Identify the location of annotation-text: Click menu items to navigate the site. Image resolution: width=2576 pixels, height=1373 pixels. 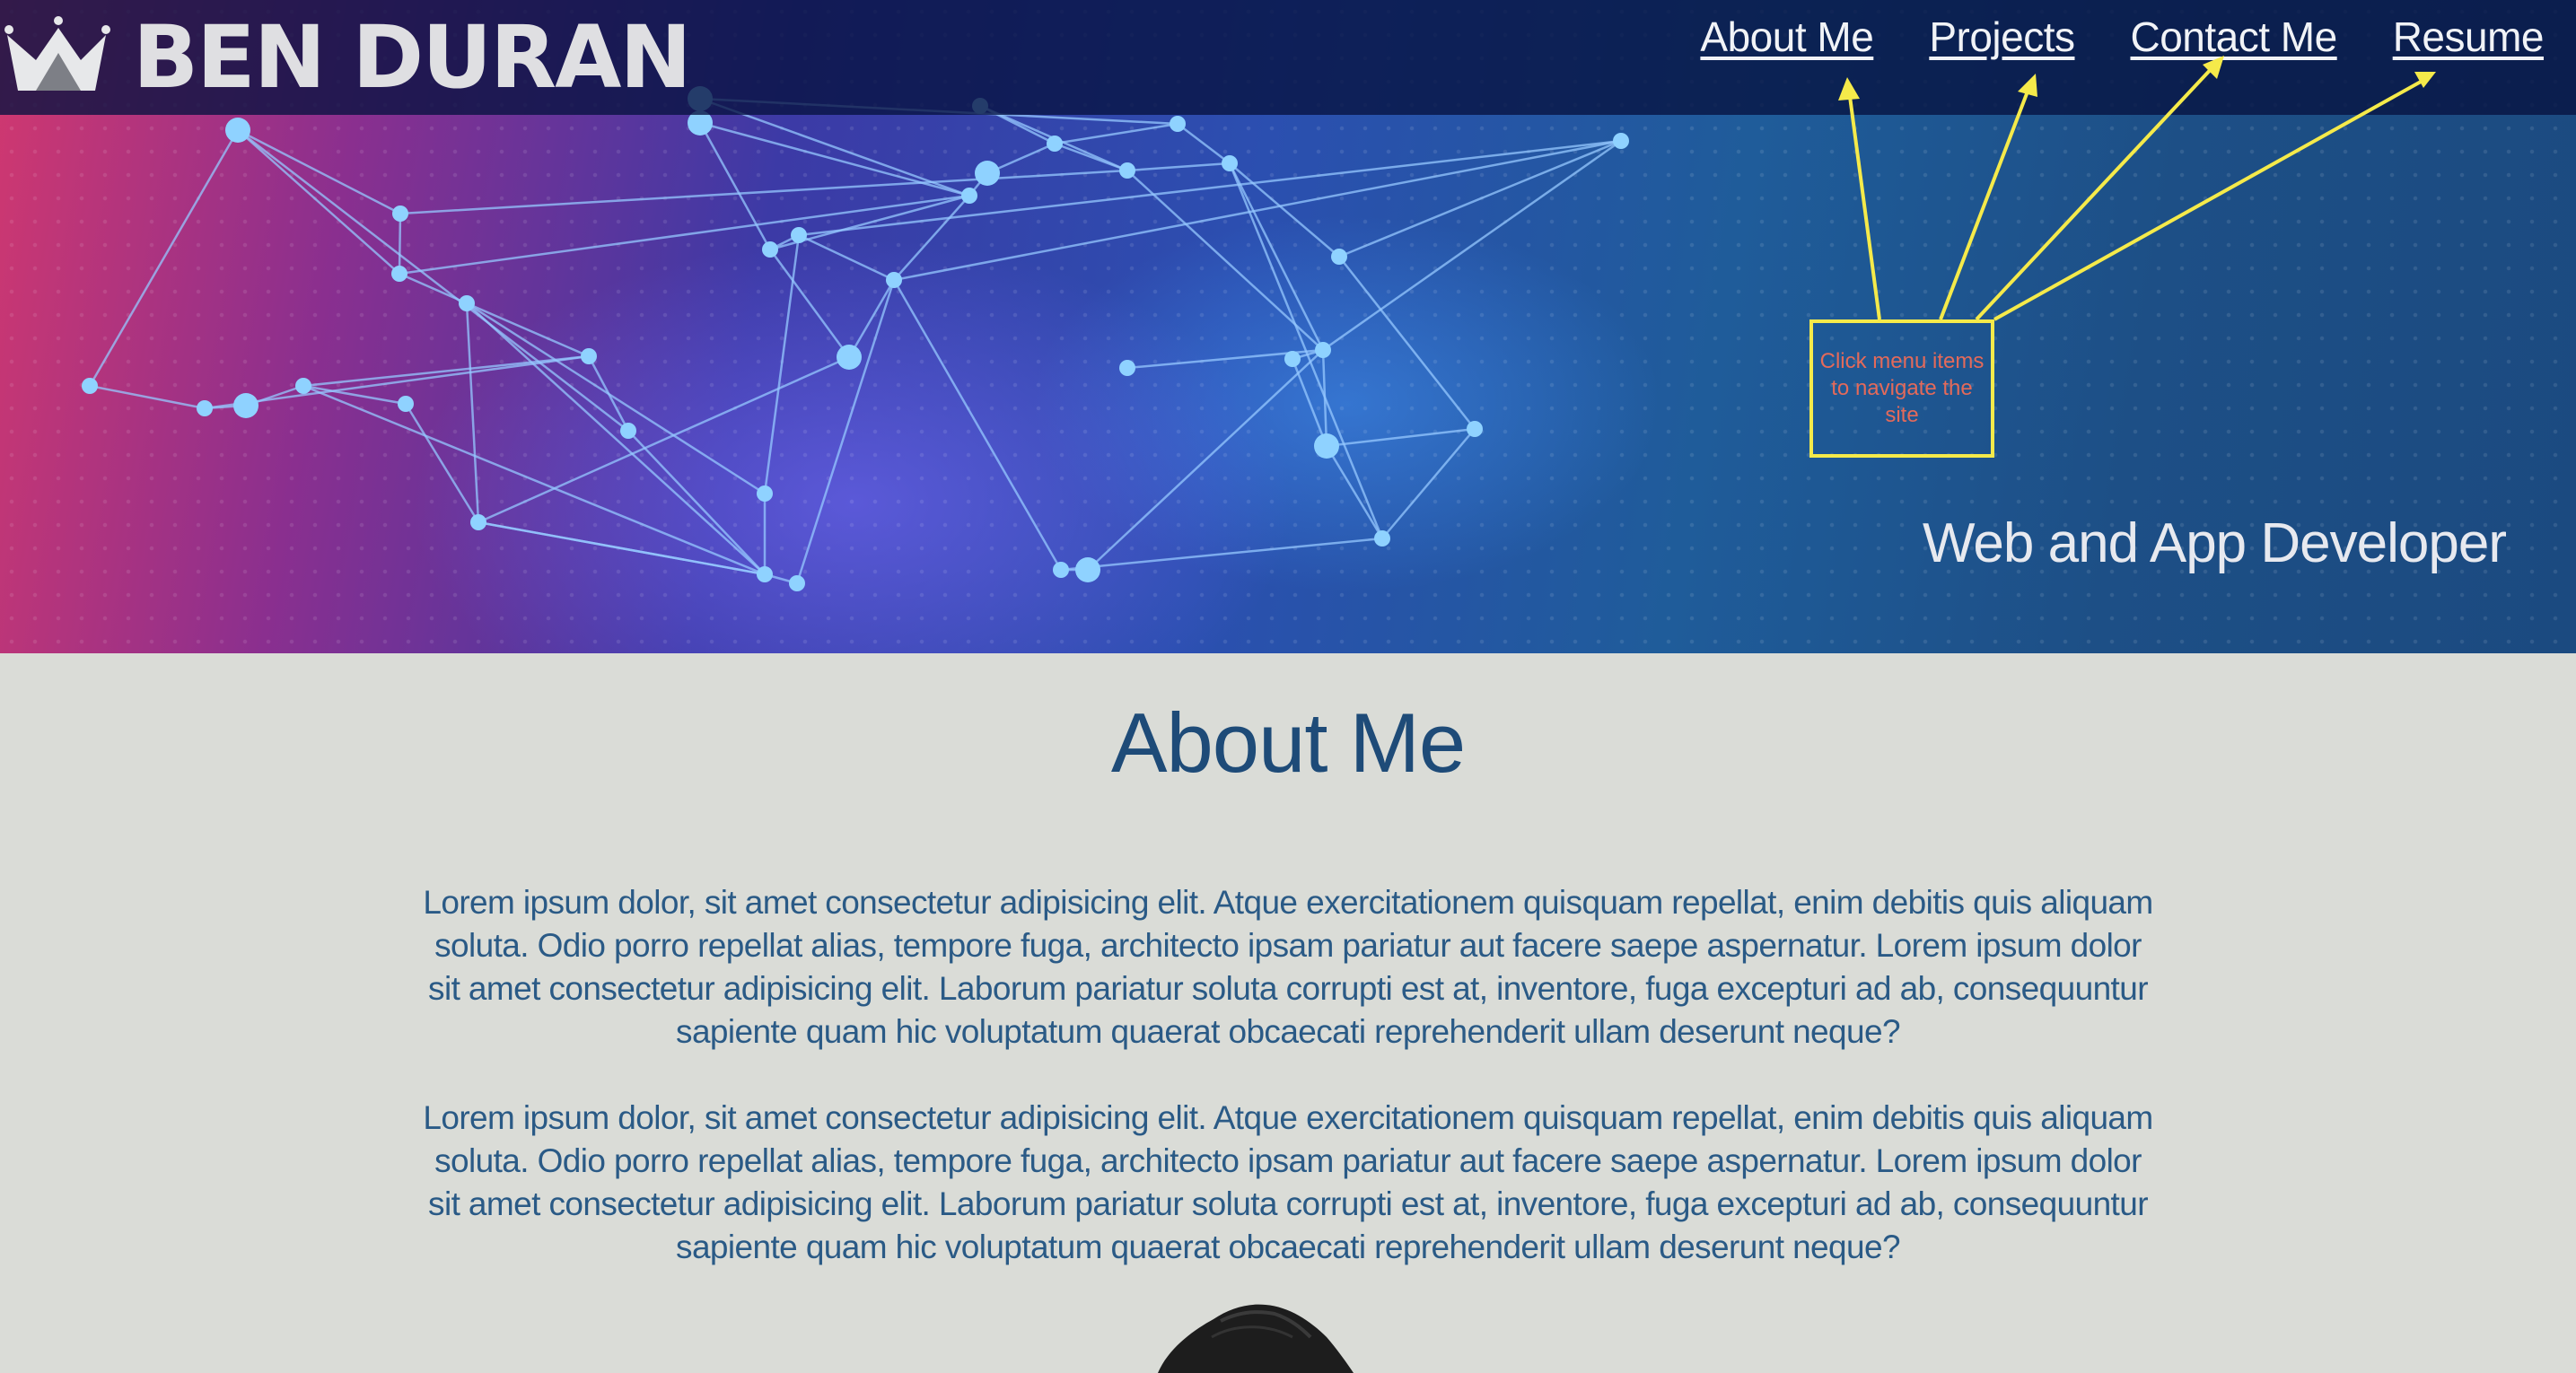
(1902, 388).